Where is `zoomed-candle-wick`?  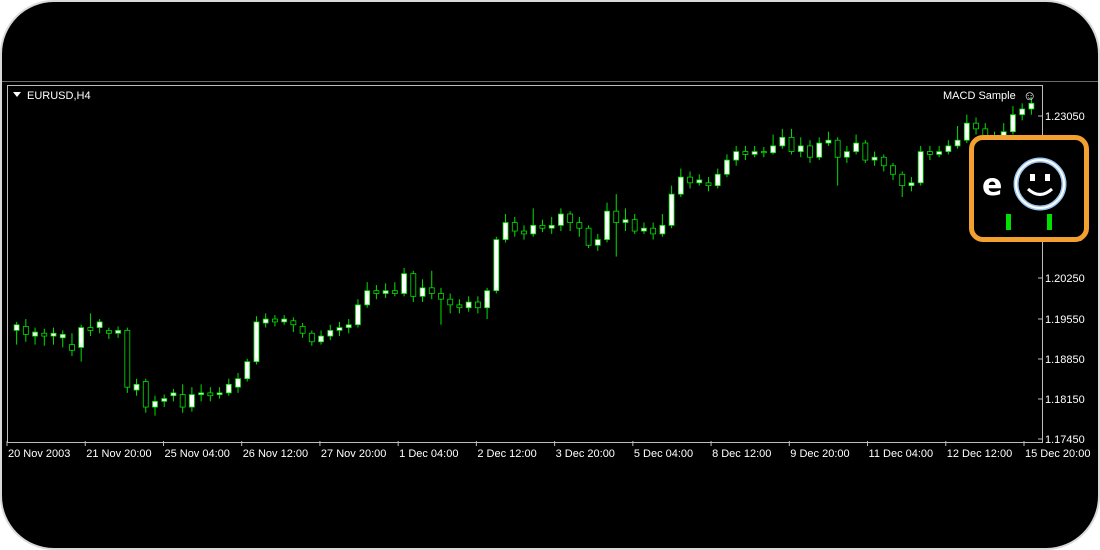 zoomed-candle-wick is located at coordinates (1049, 222).